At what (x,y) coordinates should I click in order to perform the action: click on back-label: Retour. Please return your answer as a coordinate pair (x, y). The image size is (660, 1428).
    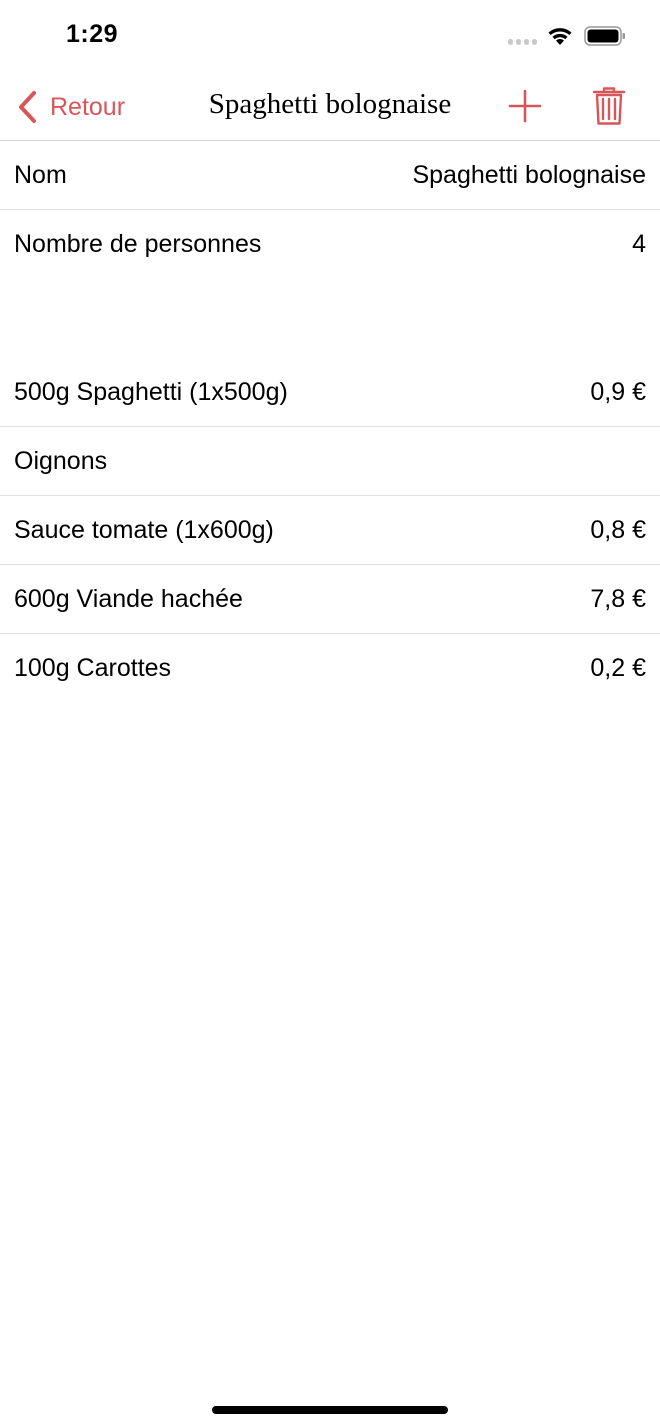
    Looking at the image, I should click on (88, 106).